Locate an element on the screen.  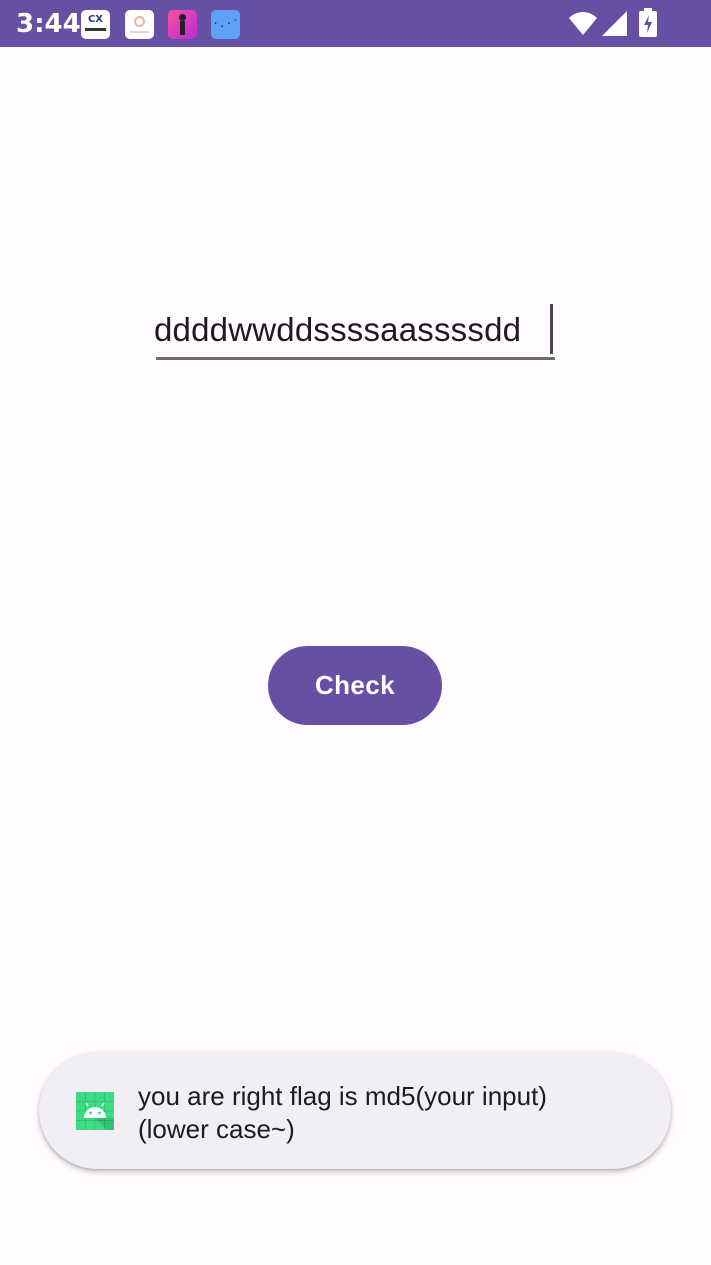
toast-text-line1: you are right flag is md5(your input) is located at coordinates (342, 1096).